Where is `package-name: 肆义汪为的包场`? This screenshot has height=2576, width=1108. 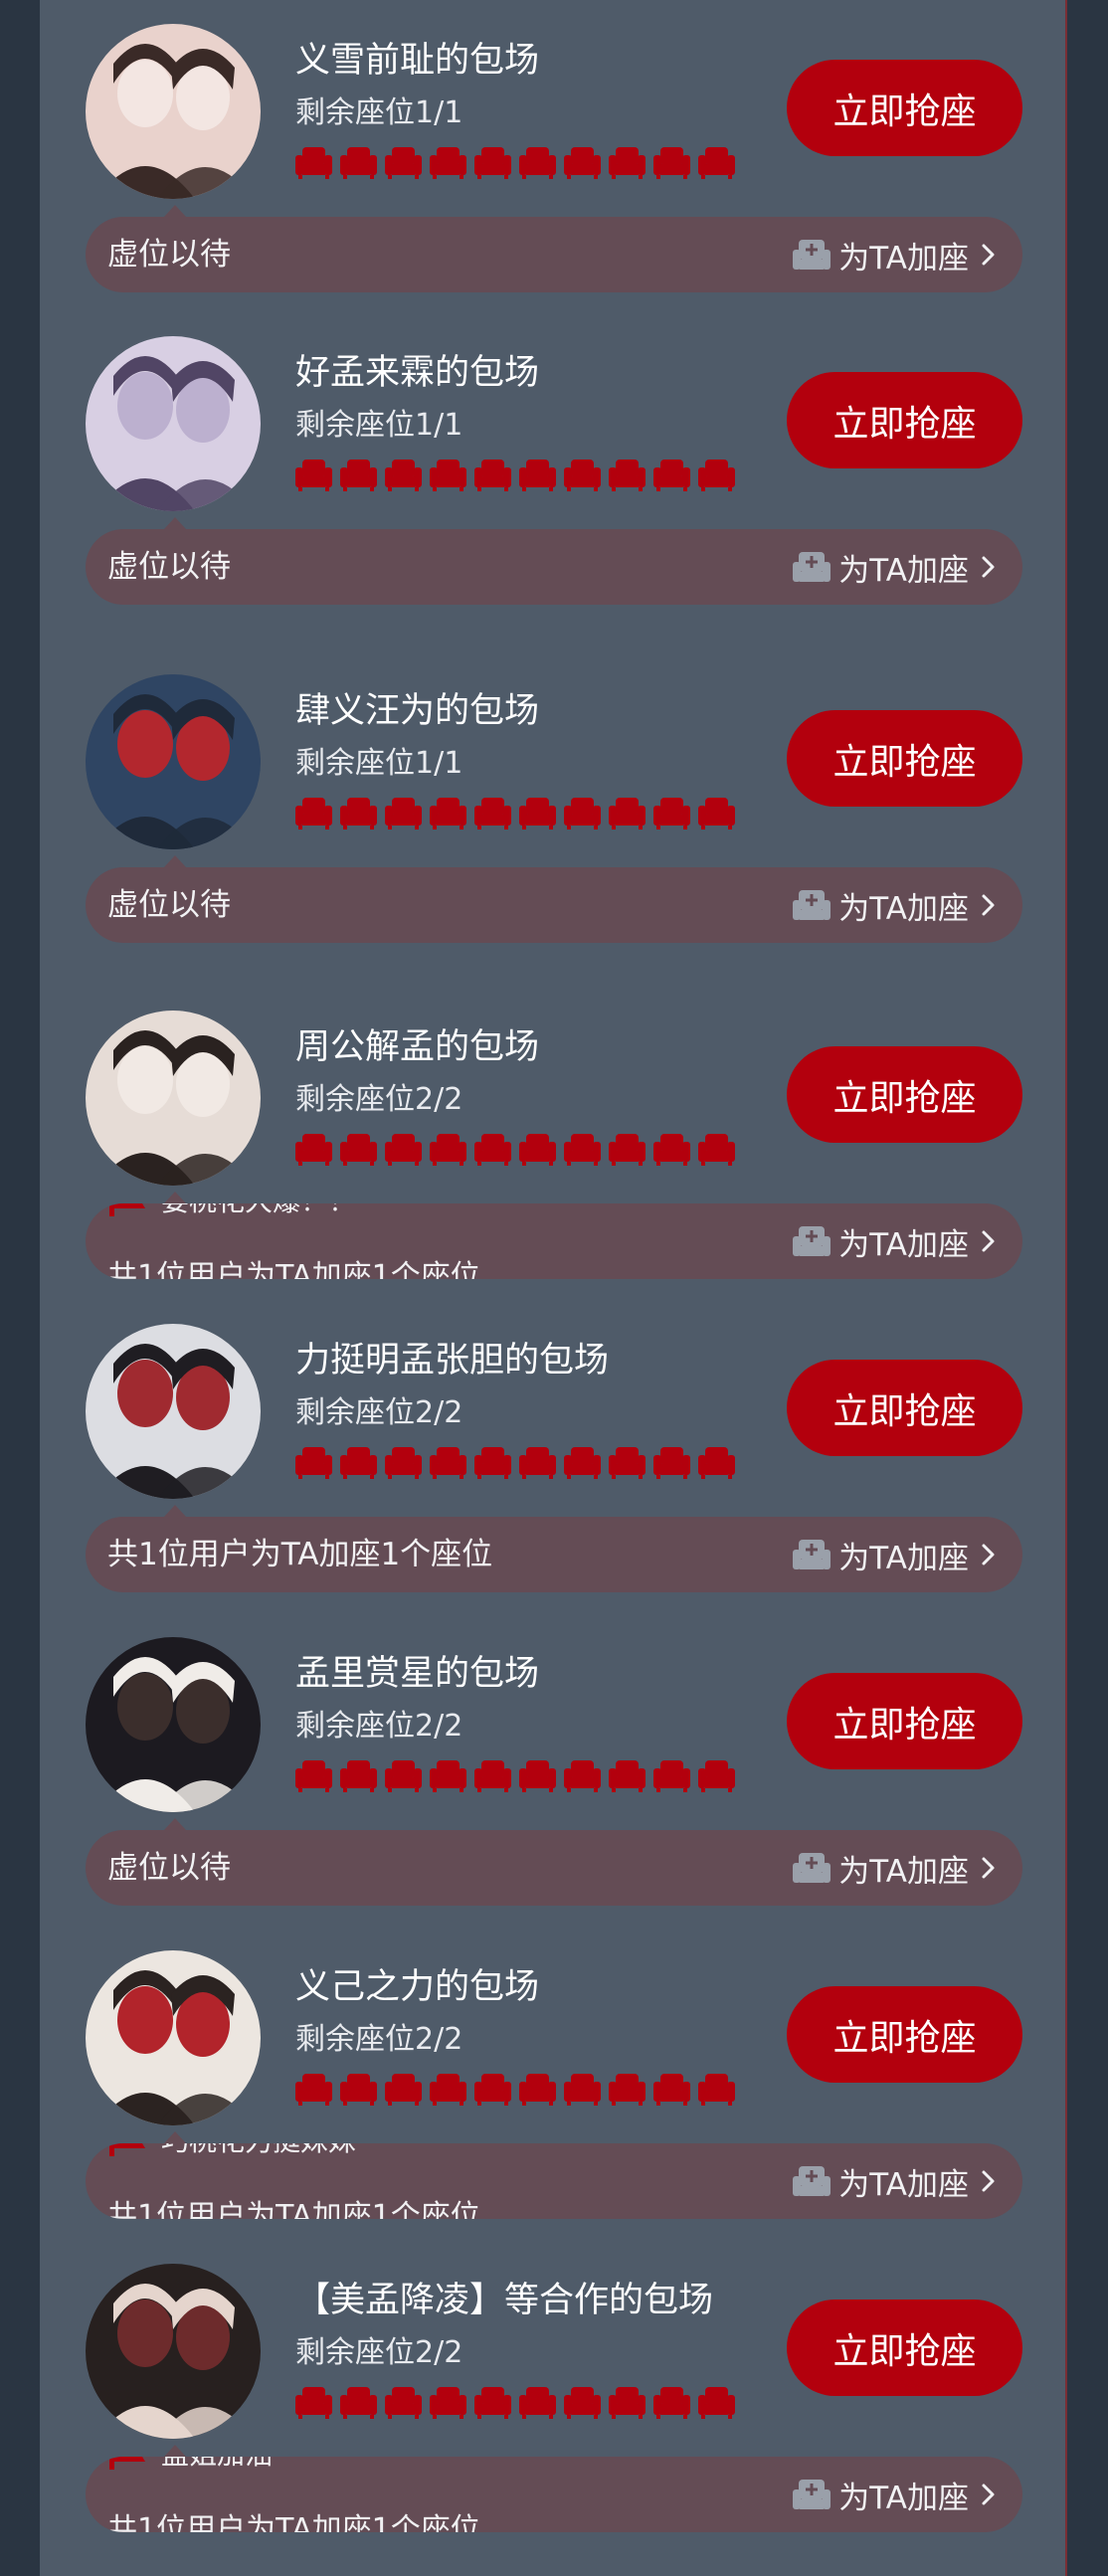 package-name: 肆义汪为的包场 is located at coordinates (418, 711).